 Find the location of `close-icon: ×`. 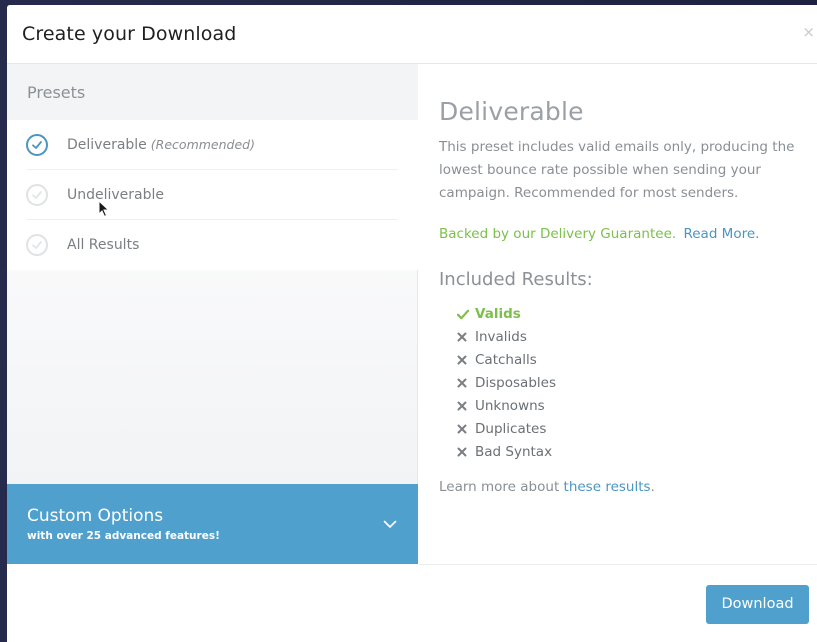

close-icon: × is located at coordinates (808, 32).